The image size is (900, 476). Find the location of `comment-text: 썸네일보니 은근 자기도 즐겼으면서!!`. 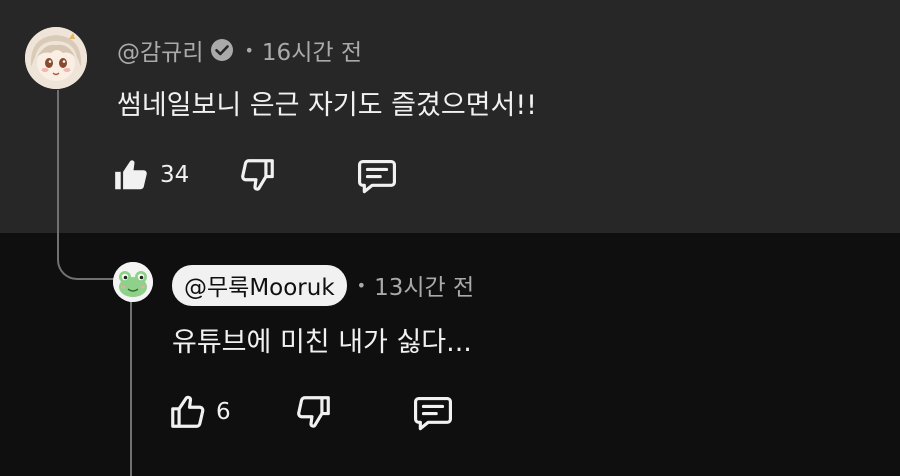

comment-text: 썸네일보니 은근 자기도 즐겼으면서!! is located at coordinates (327, 105).